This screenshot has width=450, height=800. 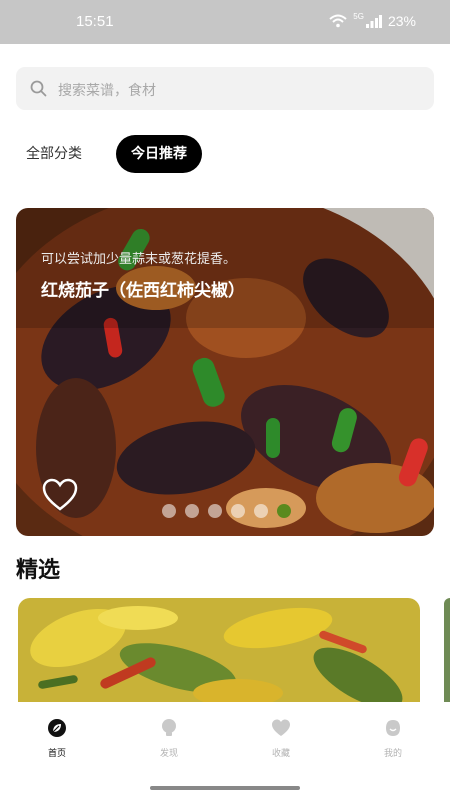 What do you see at coordinates (56, 754) in the screenshot?
I see `nav-home-label: 首页` at bounding box center [56, 754].